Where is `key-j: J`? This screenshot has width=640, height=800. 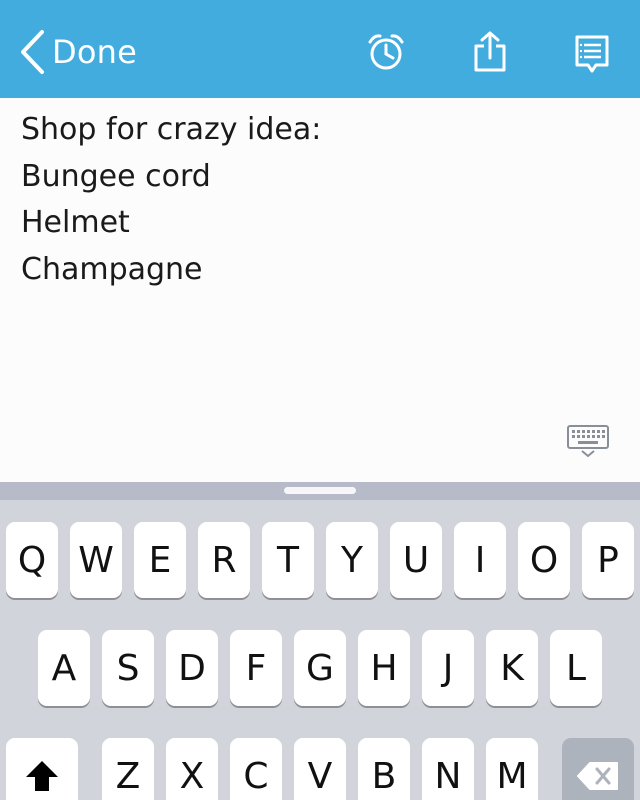
key-j: J is located at coordinates (448, 668).